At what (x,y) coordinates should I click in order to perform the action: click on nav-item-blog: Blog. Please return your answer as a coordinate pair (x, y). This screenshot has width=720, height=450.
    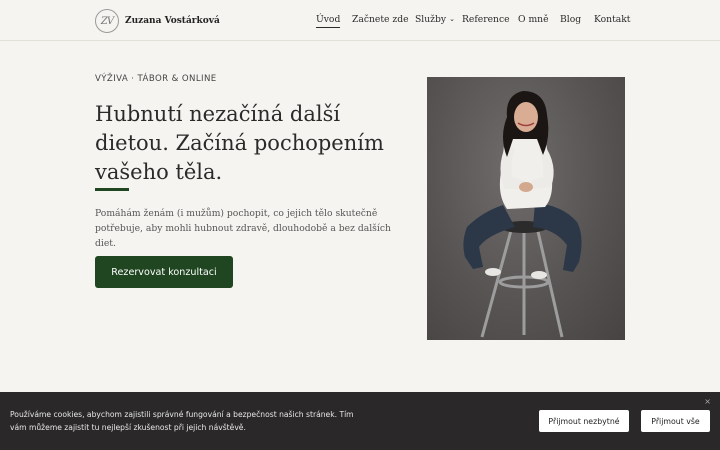
    Looking at the image, I should click on (570, 19).